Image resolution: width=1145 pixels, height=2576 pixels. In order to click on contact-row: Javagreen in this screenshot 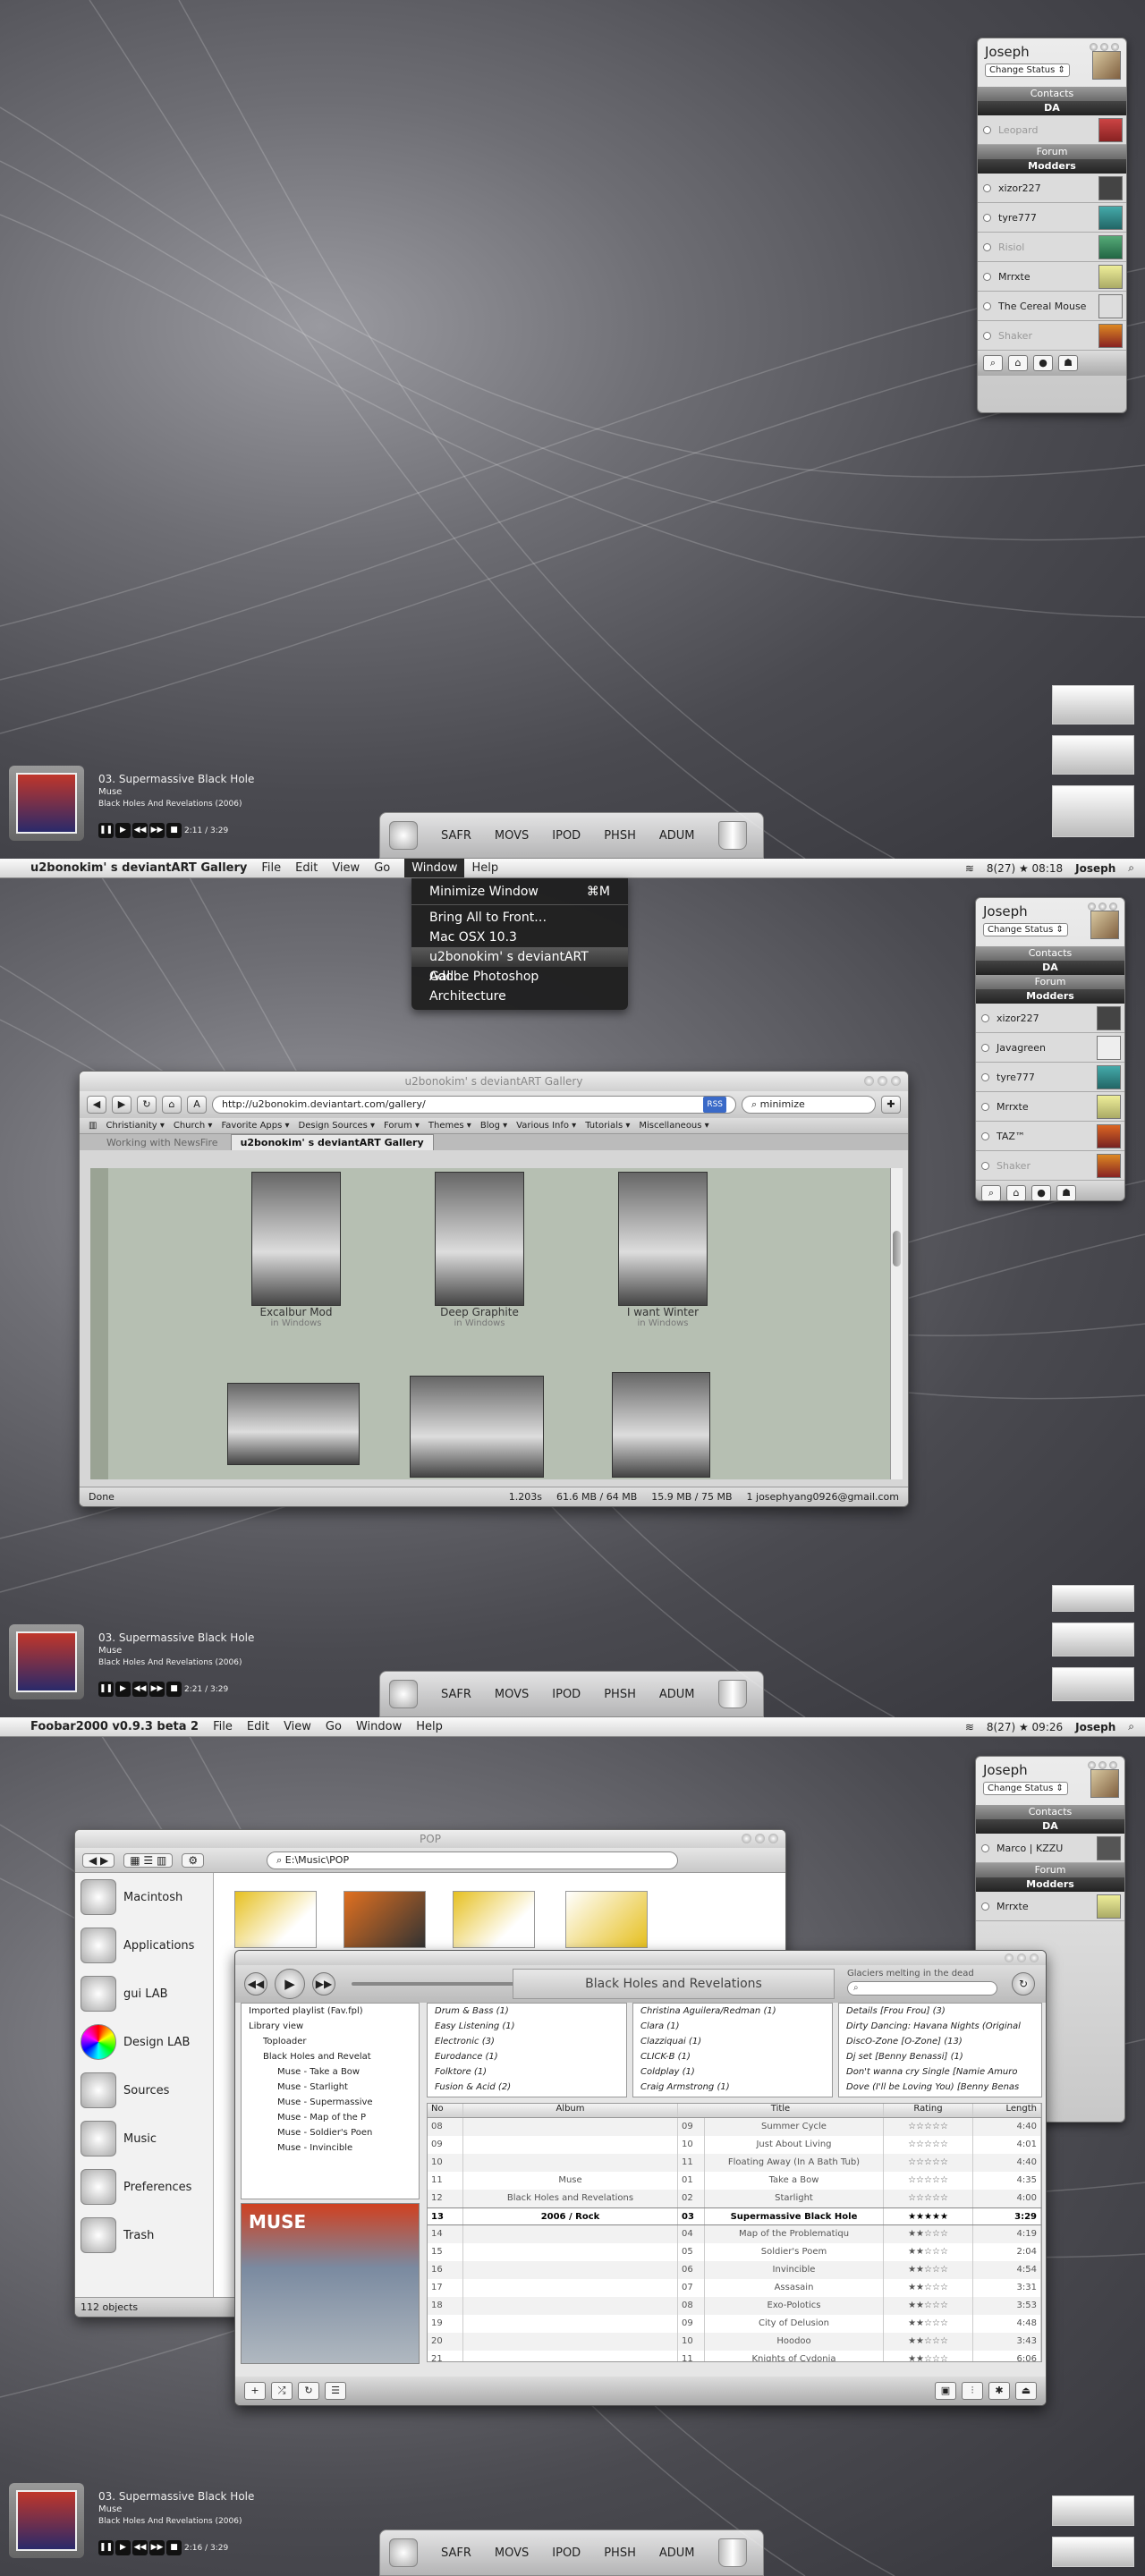, I will do `click(1050, 1048)`.